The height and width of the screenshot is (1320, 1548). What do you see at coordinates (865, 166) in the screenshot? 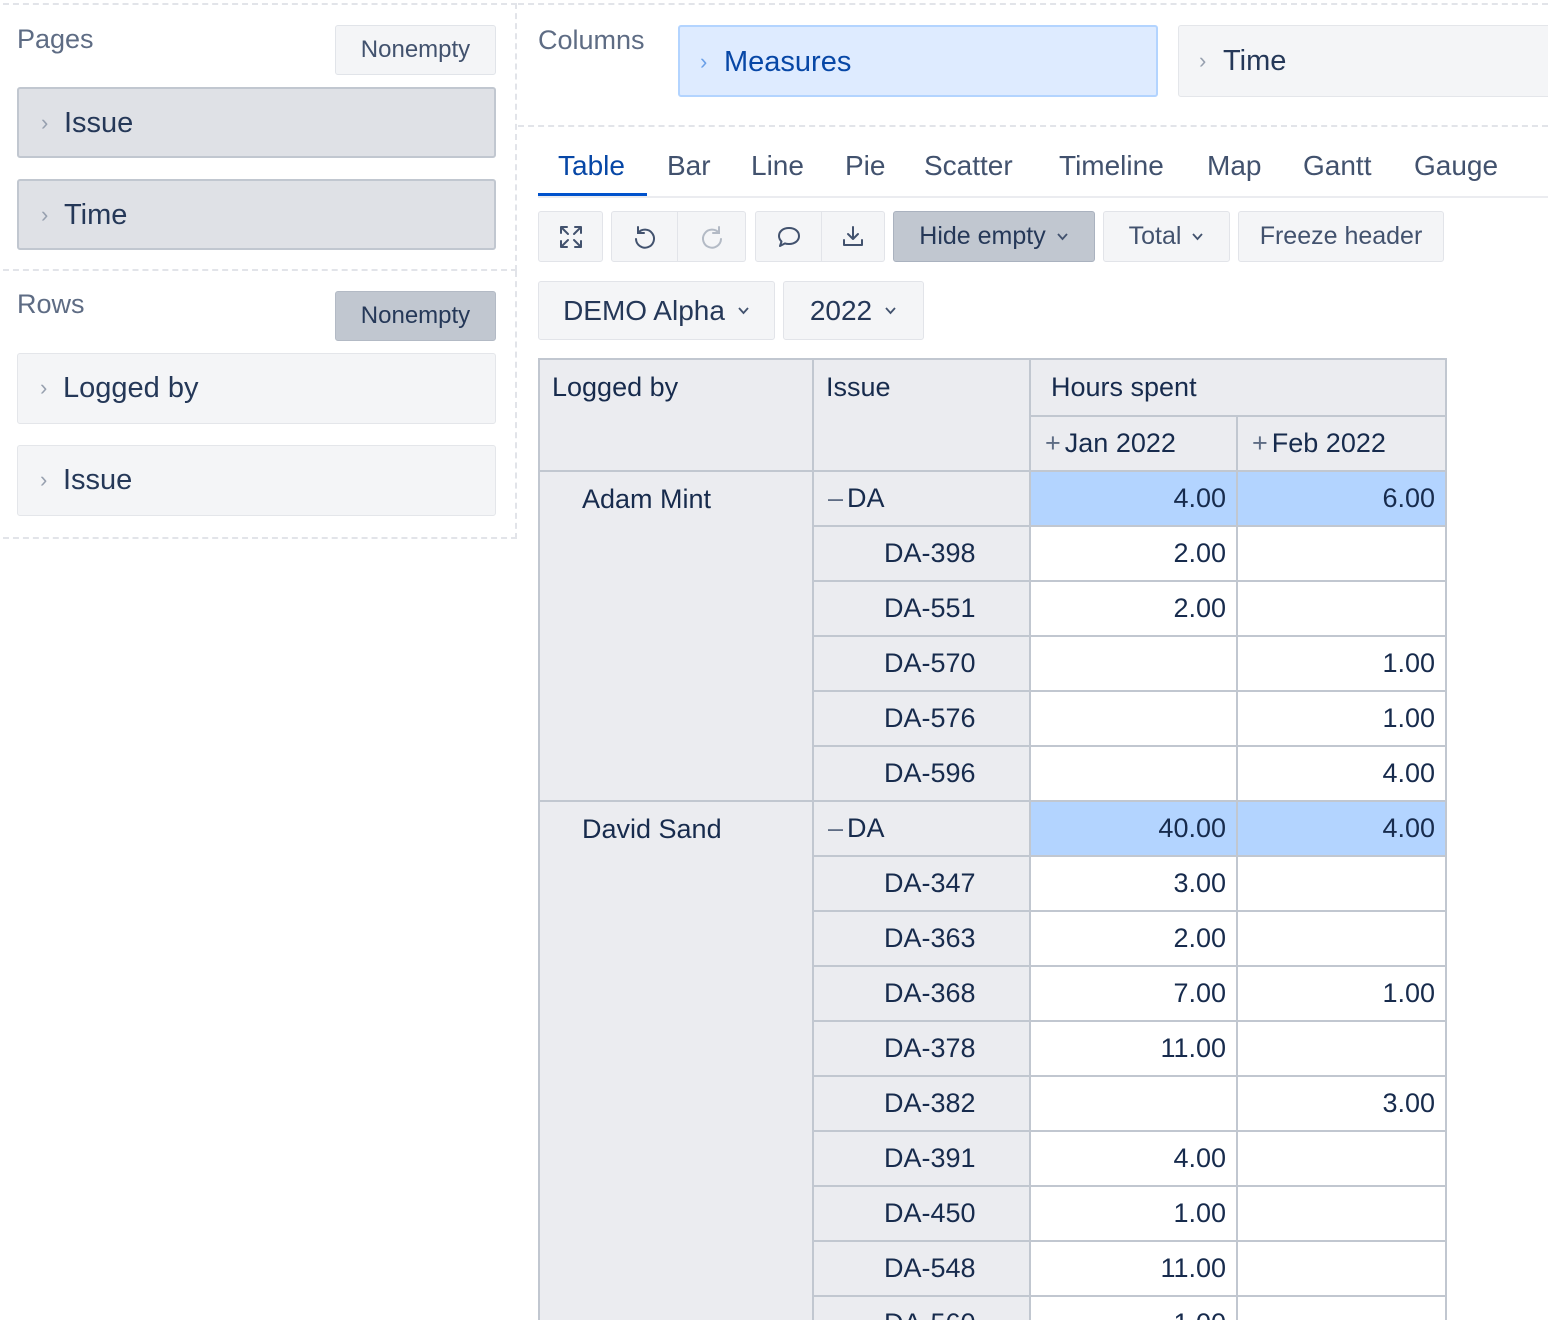
I see `tab-pie: Pie` at bounding box center [865, 166].